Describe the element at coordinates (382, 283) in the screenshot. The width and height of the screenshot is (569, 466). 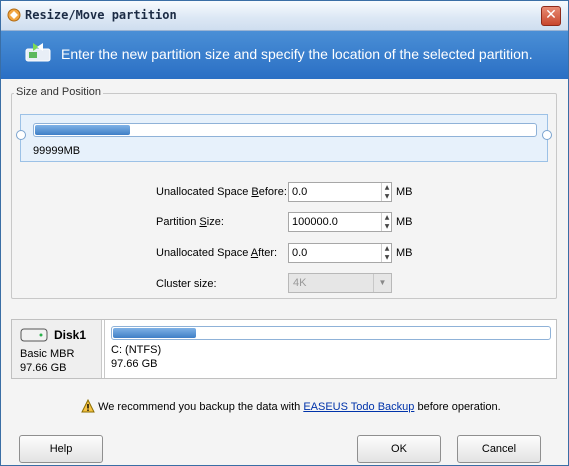
I see `chevron-down-icon: ▼` at that location.